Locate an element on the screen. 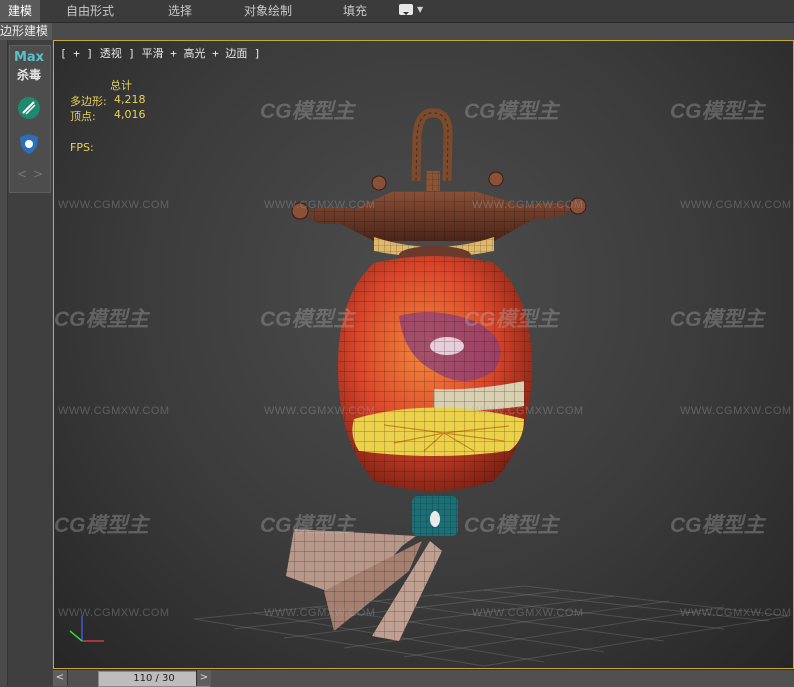  vertices-label: 顶点: is located at coordinates (83, 116).